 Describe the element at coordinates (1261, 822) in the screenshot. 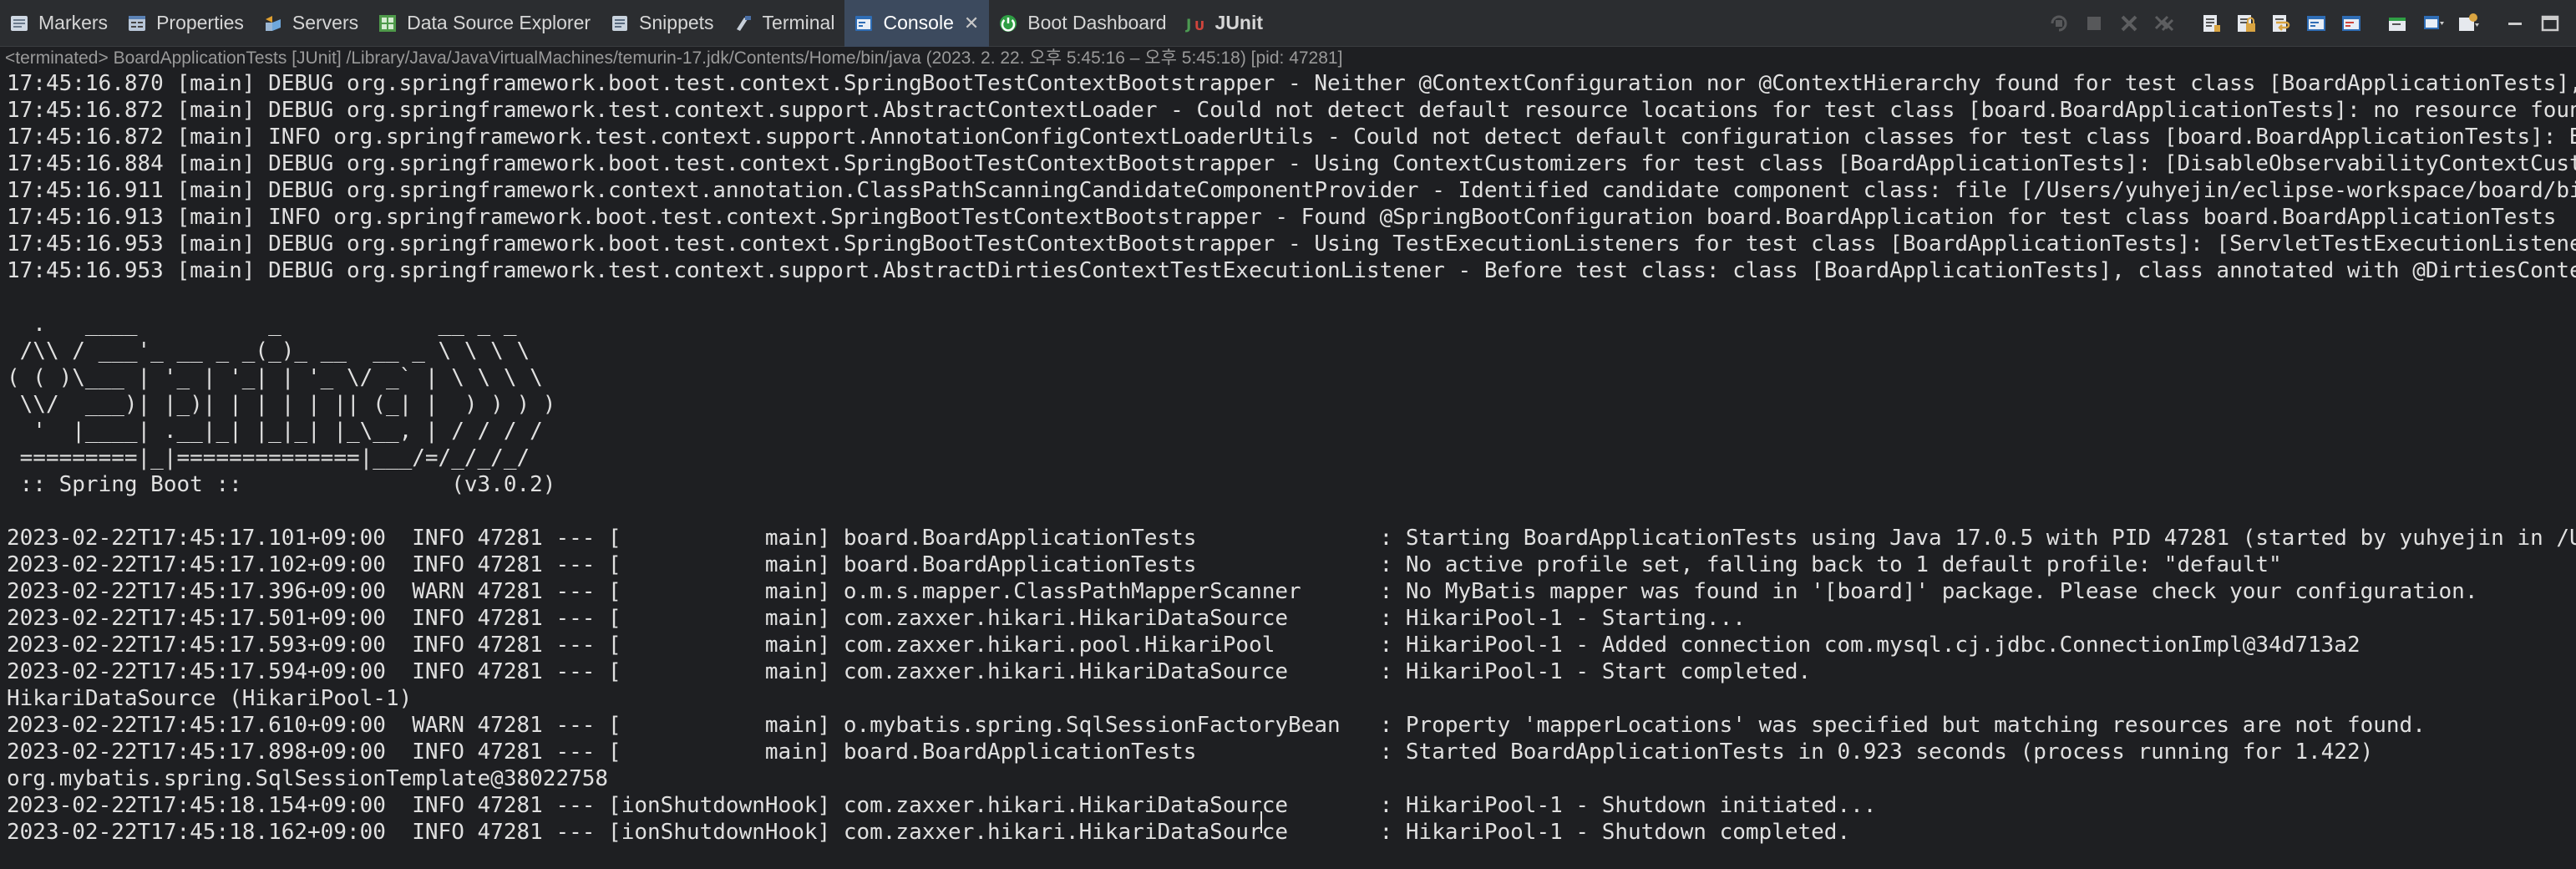

I see `text-caret` at that location.